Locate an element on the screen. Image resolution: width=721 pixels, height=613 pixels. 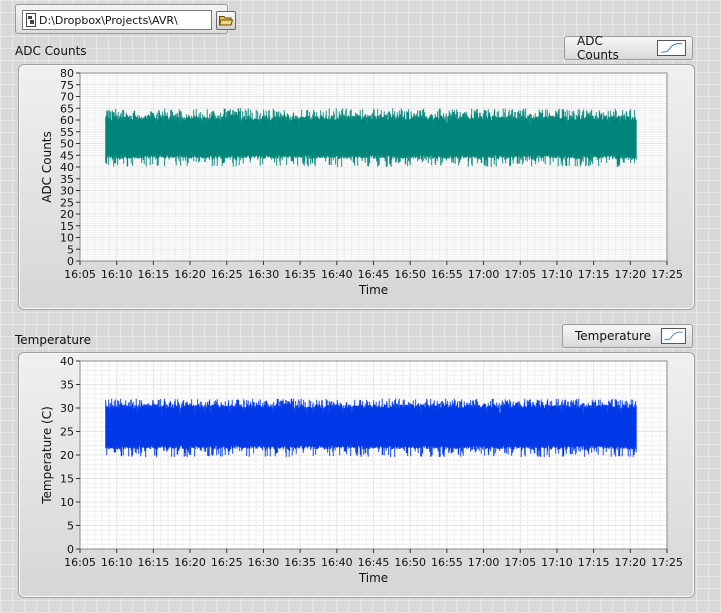
y-tick-label: 80 is located at coordinates (67, 73).